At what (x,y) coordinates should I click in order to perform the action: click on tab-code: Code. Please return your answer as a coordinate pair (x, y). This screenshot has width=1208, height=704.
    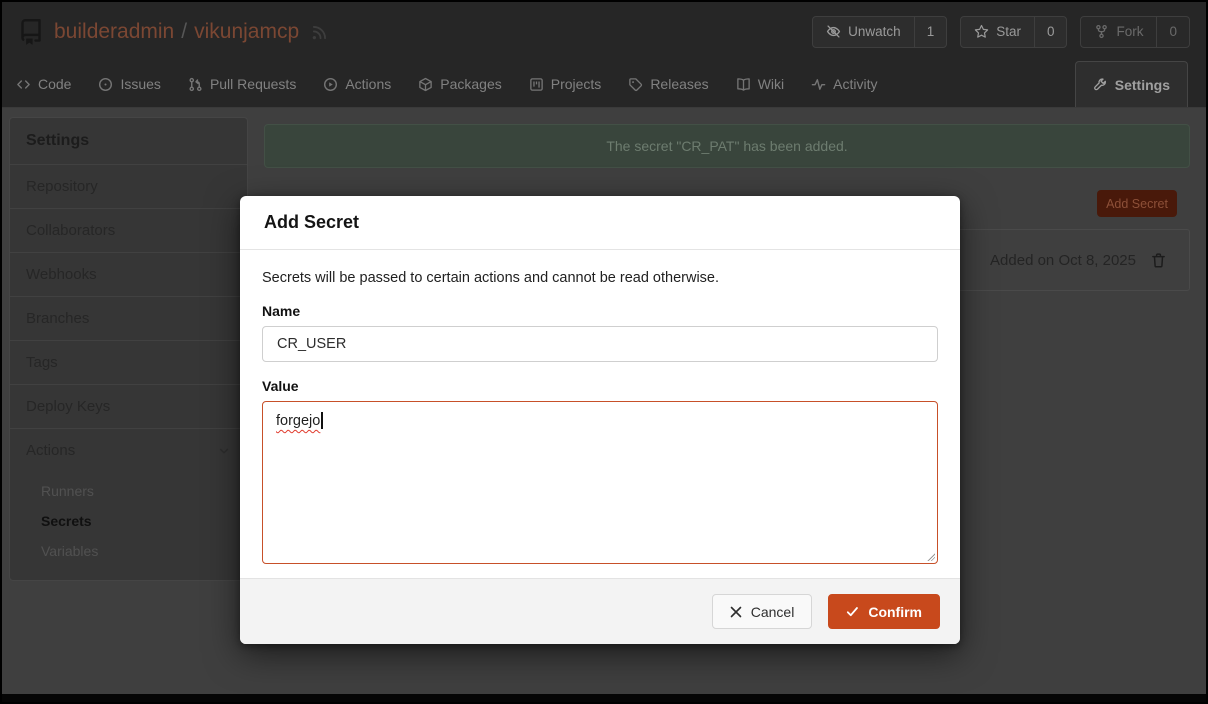
    Looking at the image, I should click on (43, 84).